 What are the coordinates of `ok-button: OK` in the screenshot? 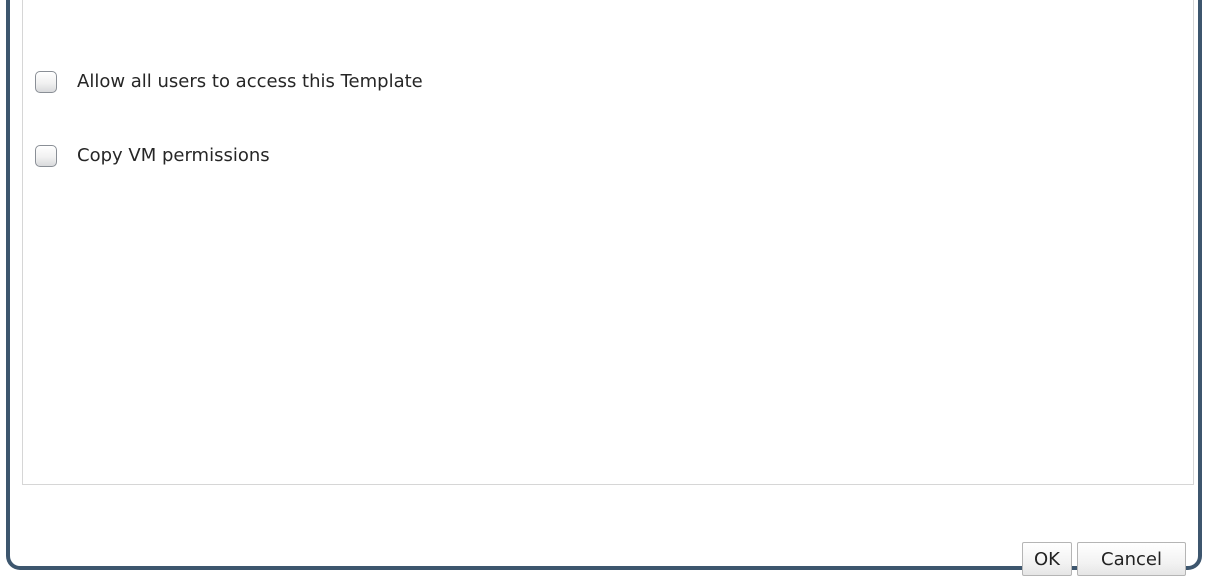 It's located at (1047, 559).